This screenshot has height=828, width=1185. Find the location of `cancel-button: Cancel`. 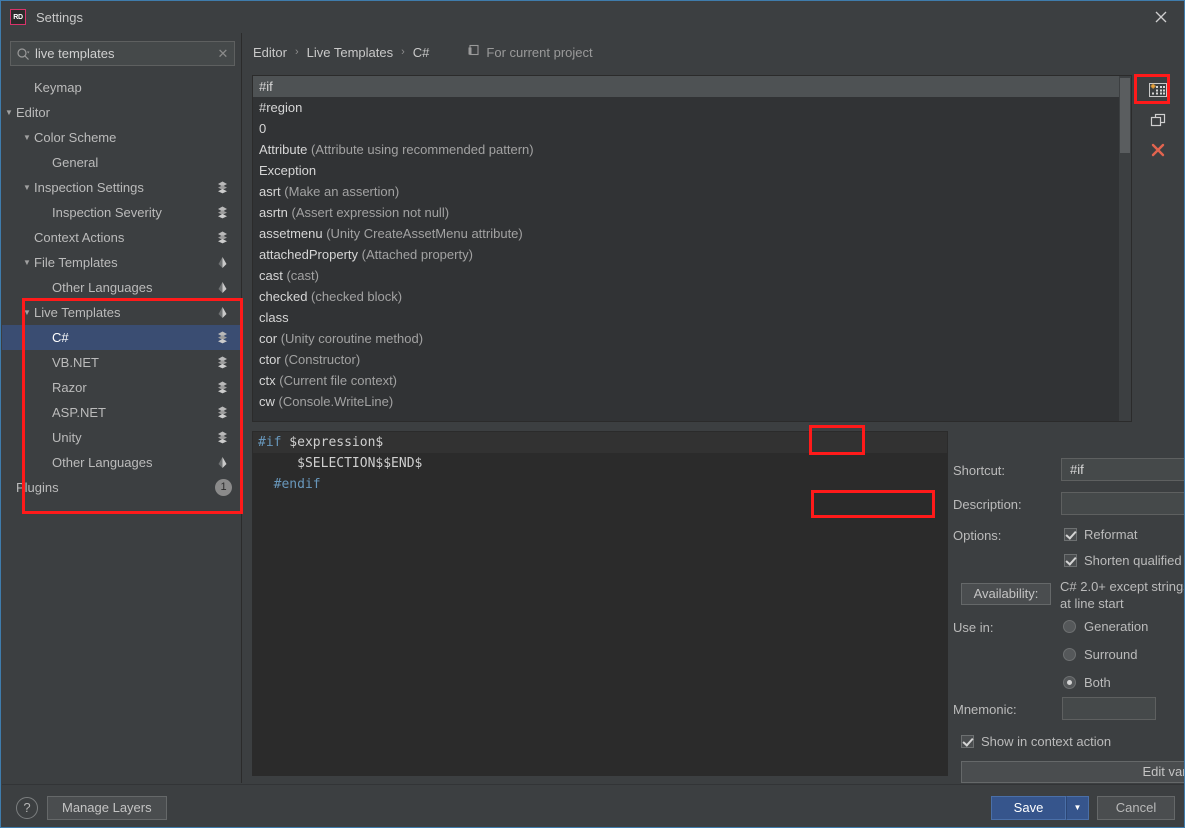

cancel-button: Cancel is located at coordinates (1136, 808).